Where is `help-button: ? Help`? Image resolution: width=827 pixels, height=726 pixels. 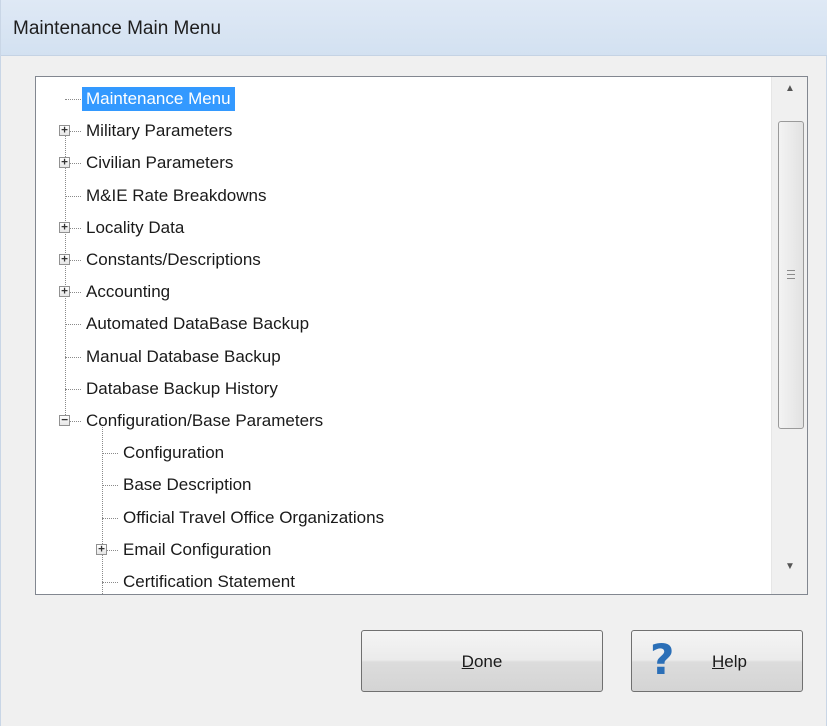
help-button: ? Help is located at coordinates (717, 661).